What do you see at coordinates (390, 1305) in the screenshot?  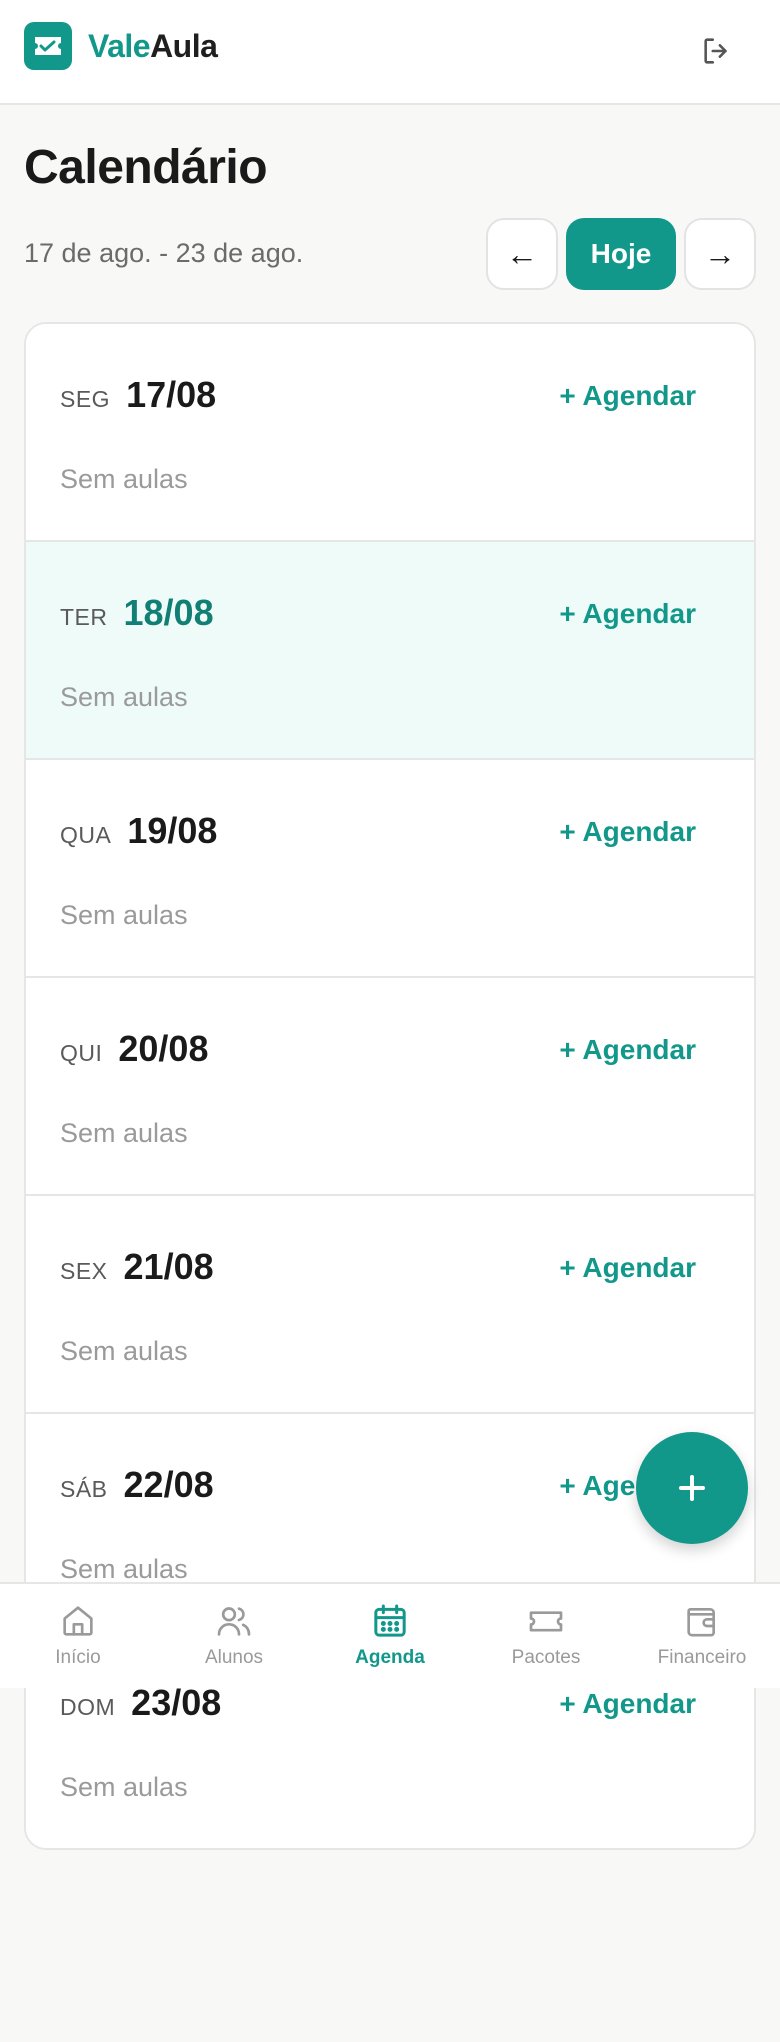 I see `day-row-friday: SEX 21/08 + Agendar Sem aulas` at bounding box center [390, 1305].